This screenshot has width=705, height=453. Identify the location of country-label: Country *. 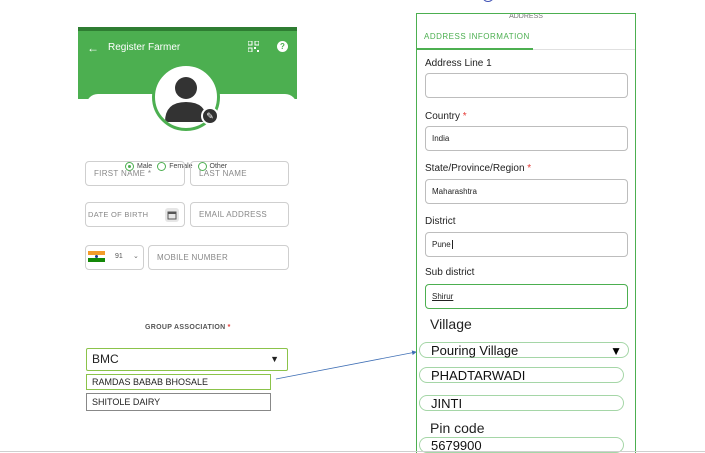
(446, 116).